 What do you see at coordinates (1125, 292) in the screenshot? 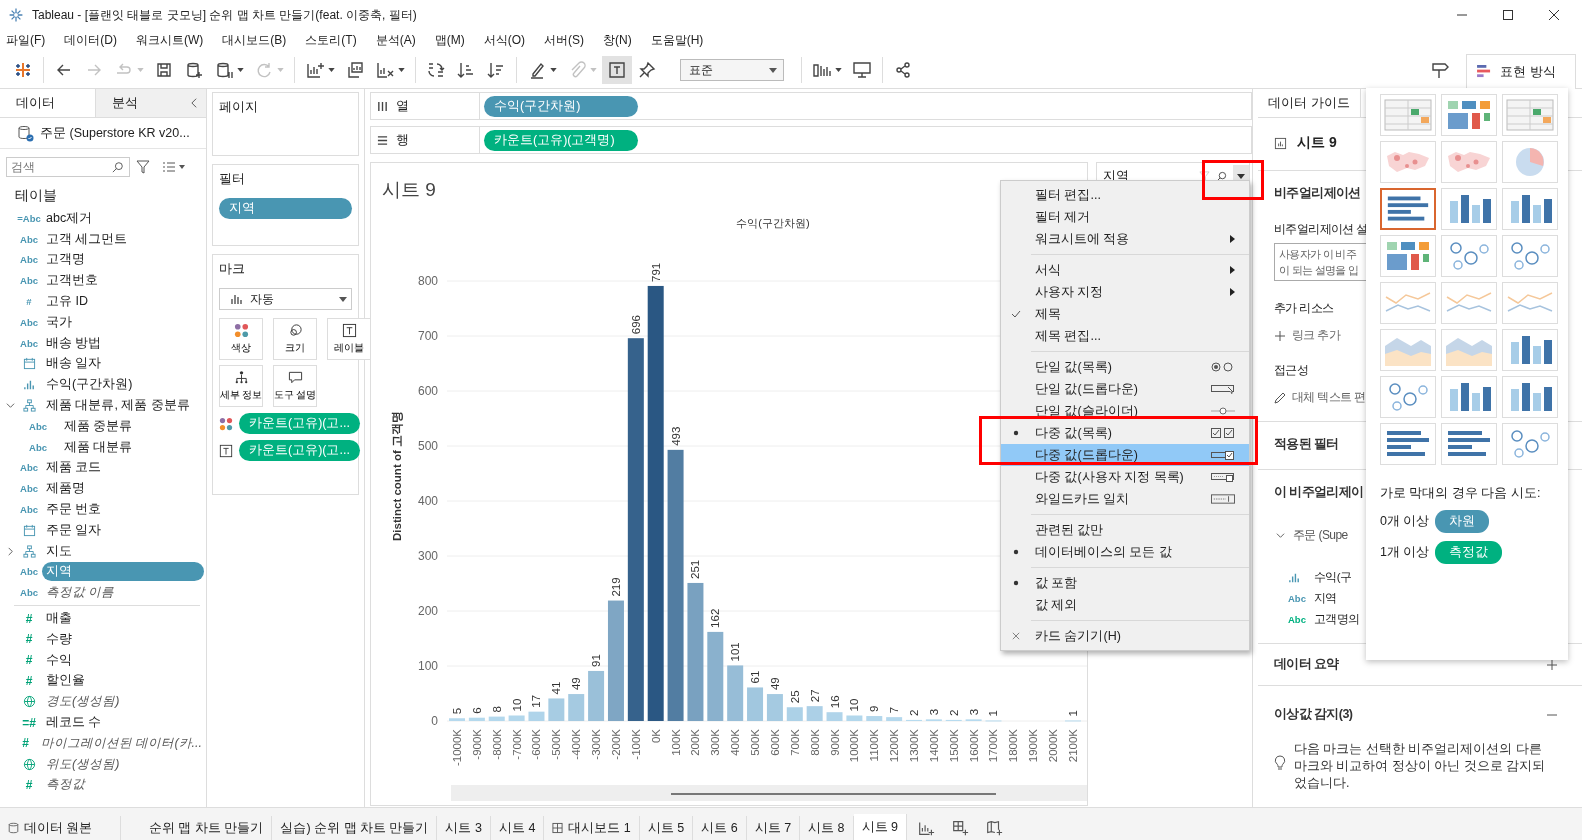
I see `menu-item: 사용자 지정` at bounding box center [1125, 292].